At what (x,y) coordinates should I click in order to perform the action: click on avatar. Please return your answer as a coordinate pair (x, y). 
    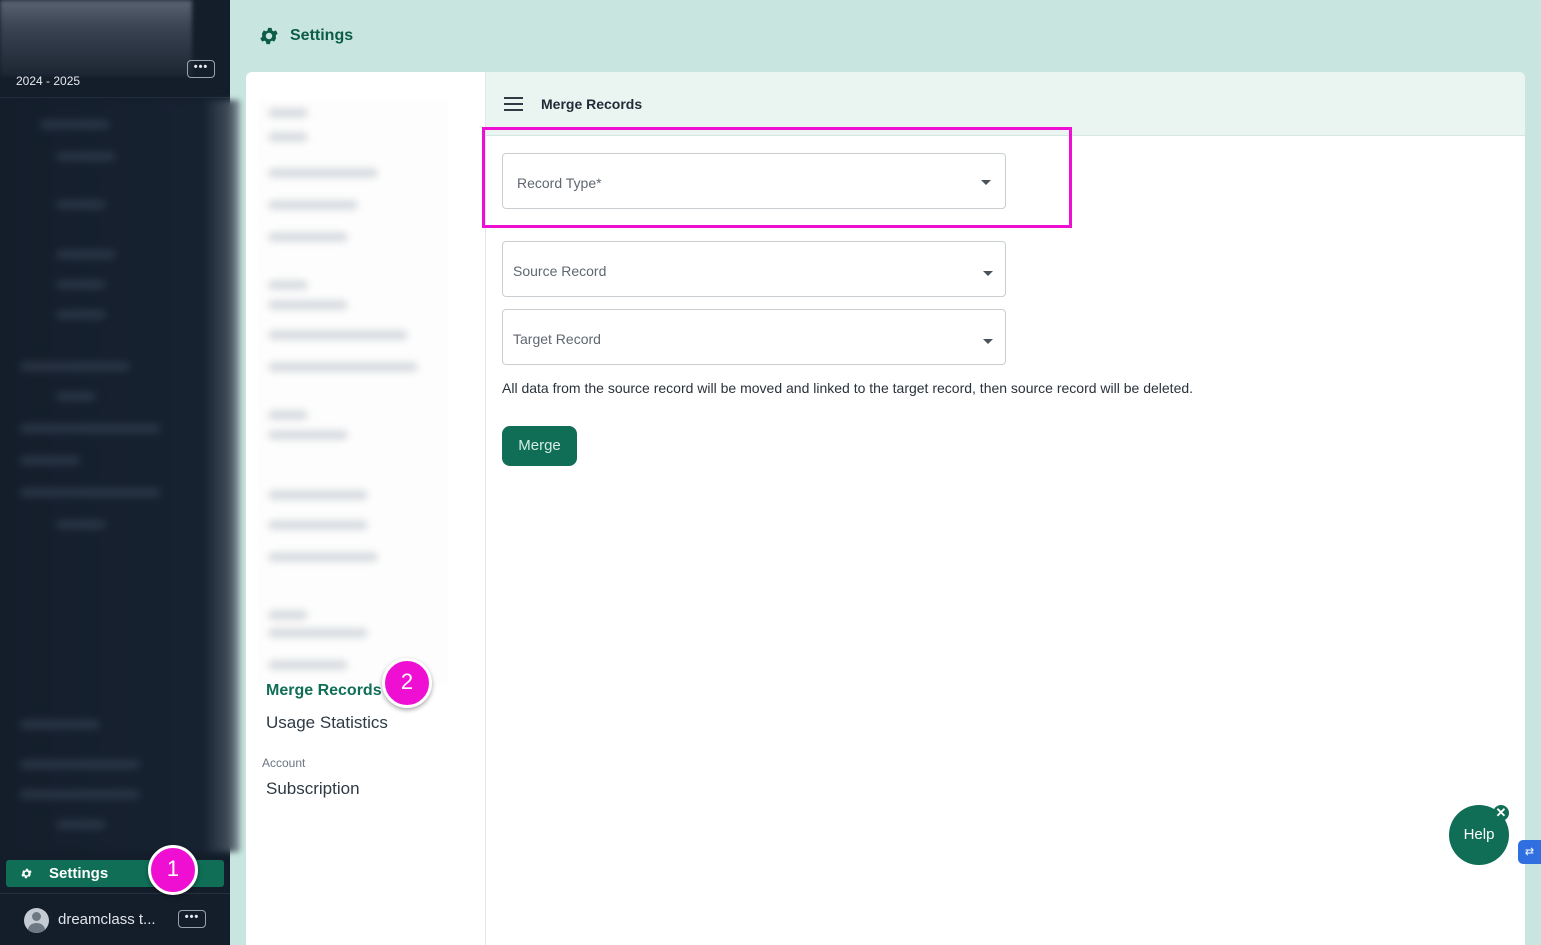
    Looking at the image, I should click on (36, 920).